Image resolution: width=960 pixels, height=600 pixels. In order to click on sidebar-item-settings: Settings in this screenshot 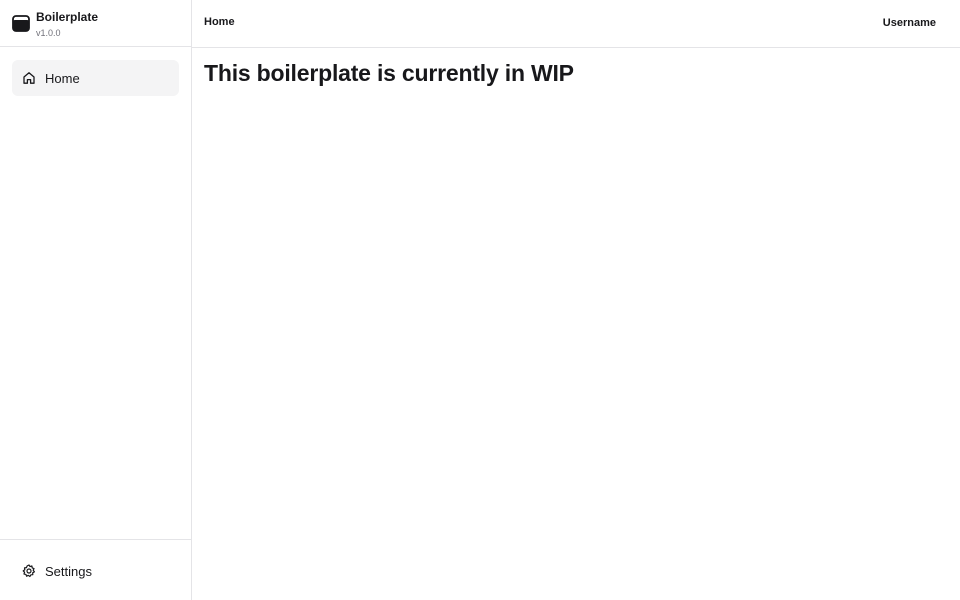, I will do `click(95, 571)`.